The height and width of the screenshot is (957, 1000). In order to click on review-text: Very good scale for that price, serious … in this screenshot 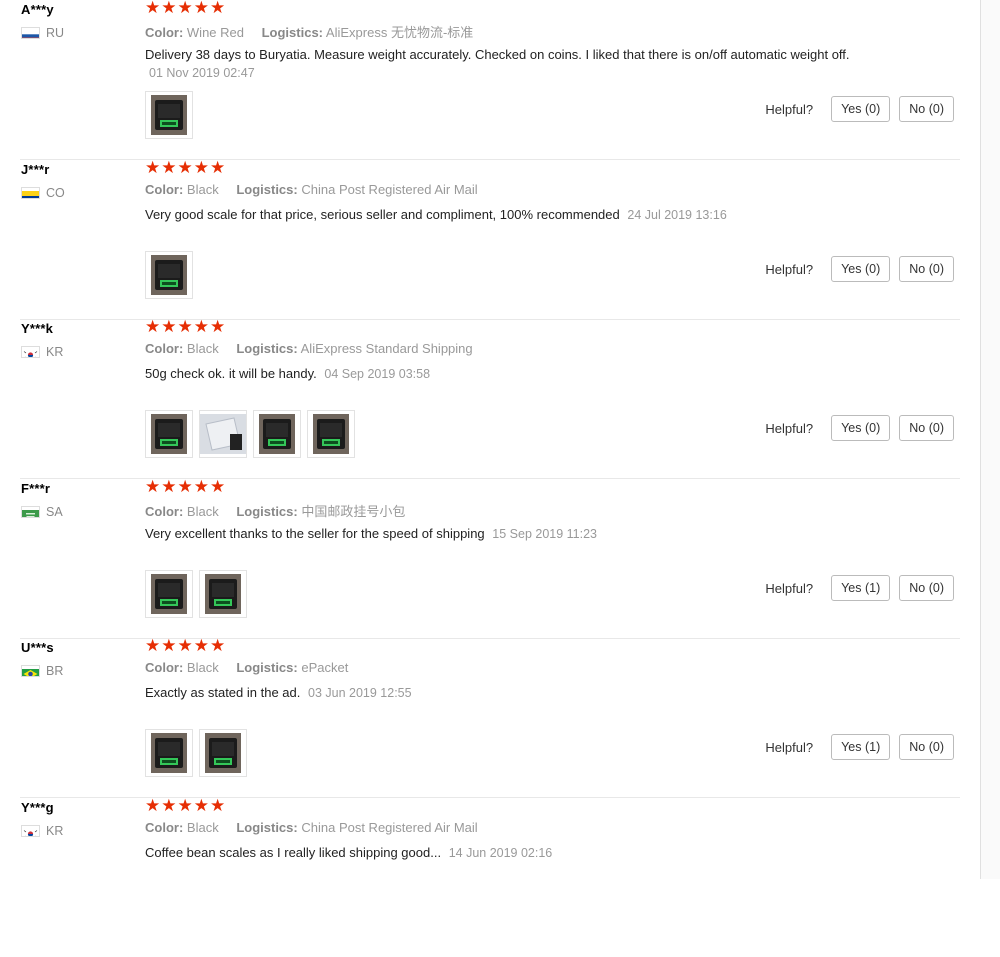, I will do `click(382, 214)`.